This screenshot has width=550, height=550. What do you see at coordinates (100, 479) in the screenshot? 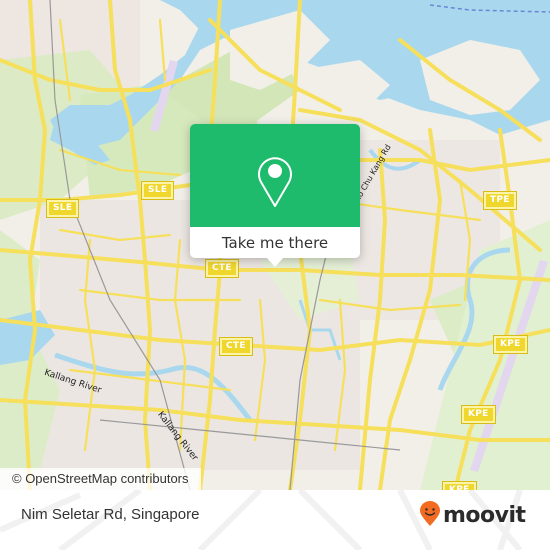
I see `map-attribution: © OpenStreetMap contributors` at bounding box center [100, 479].